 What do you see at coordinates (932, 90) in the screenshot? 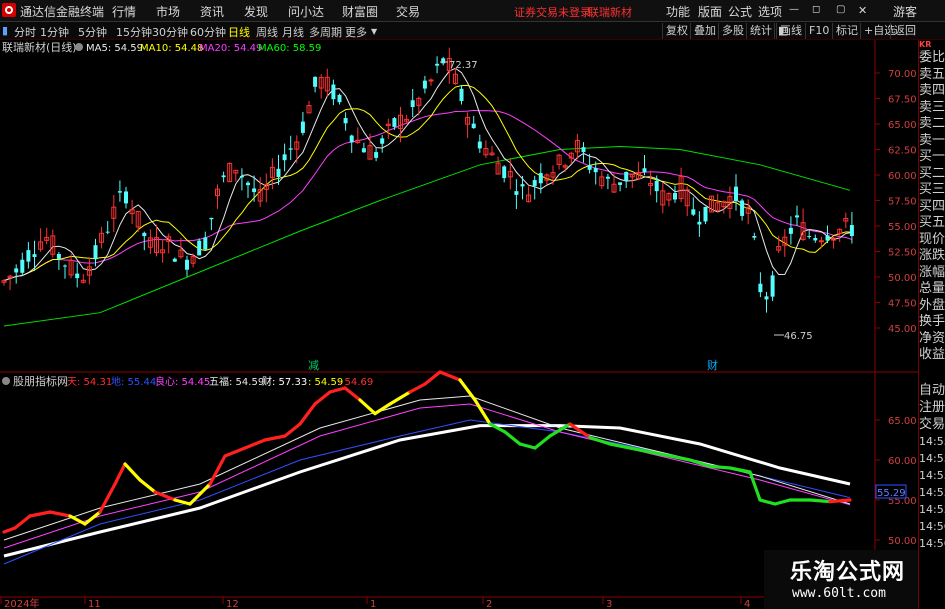
I see `quote-row: 卖四` at bounding box center [932, 90].